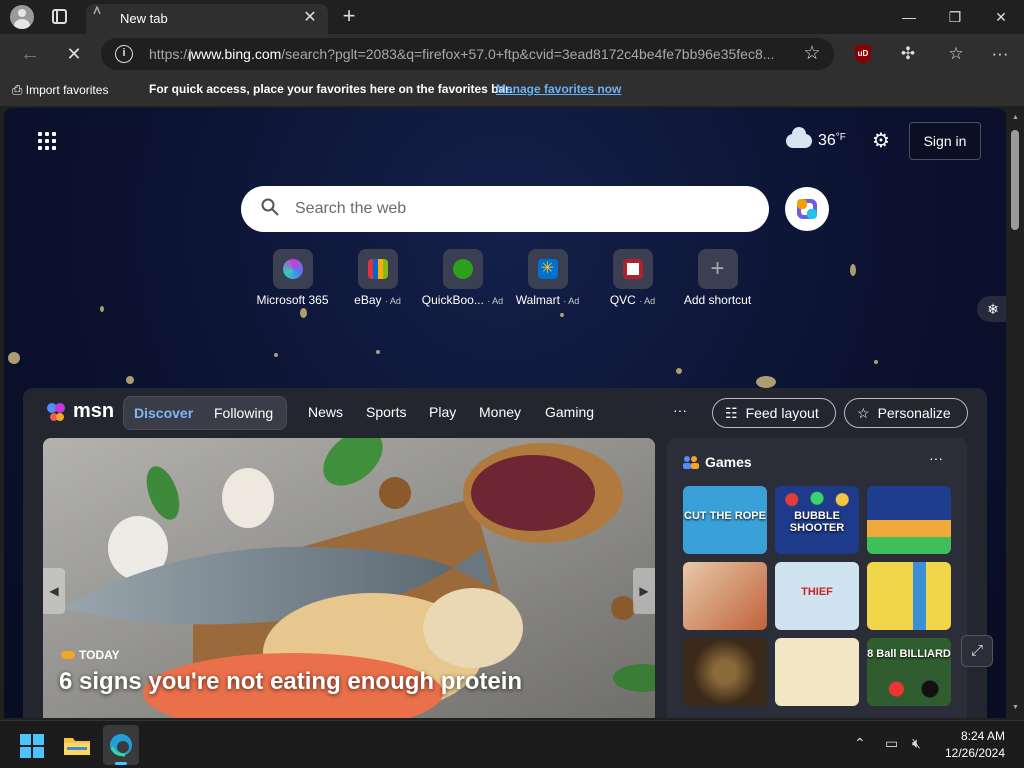 The width and height of the screenshot is (1024, 768). I want to click on add-favorite-star-icon: ☆, so click(812, 54).